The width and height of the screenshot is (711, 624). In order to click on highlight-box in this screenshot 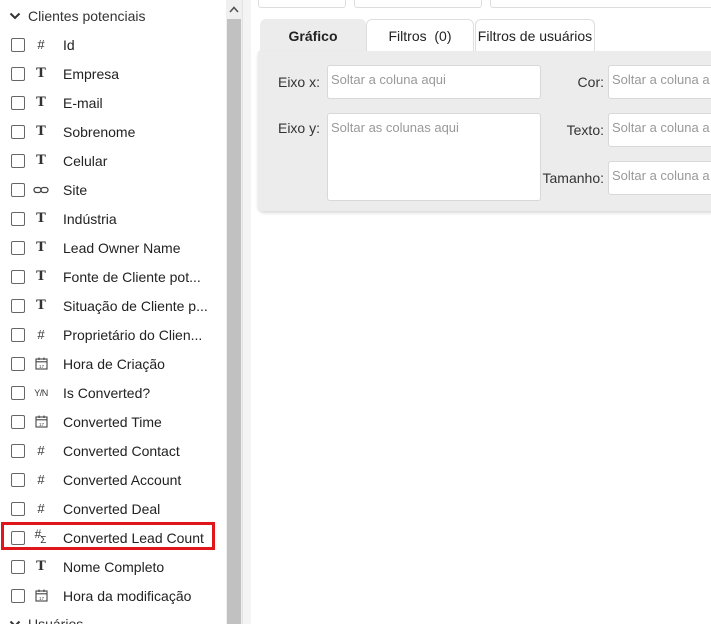, I will do `click(108, 536)`.